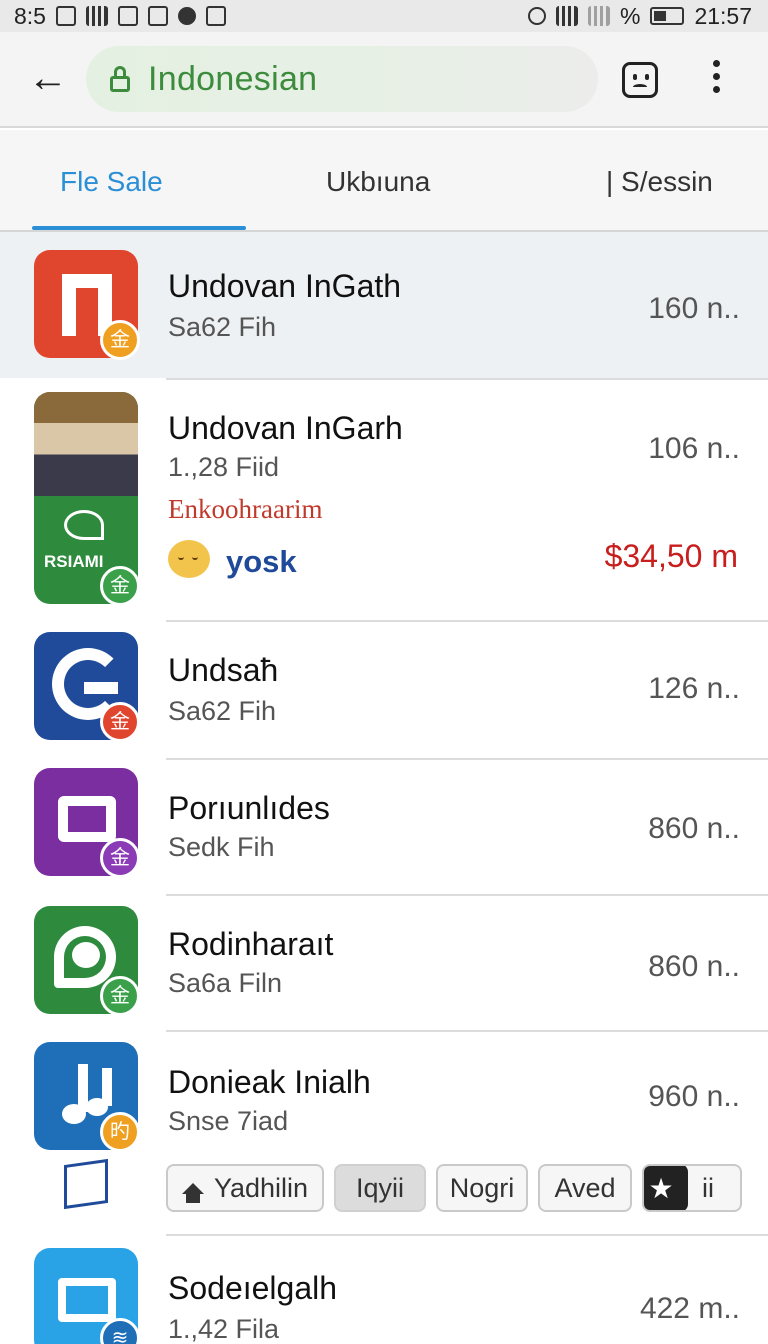 The width and height of the screenshot is (768, 1344). Describe the element at coordinates (671, 556) in the screenshot. I see `price-label: $34,50 m` at that location.